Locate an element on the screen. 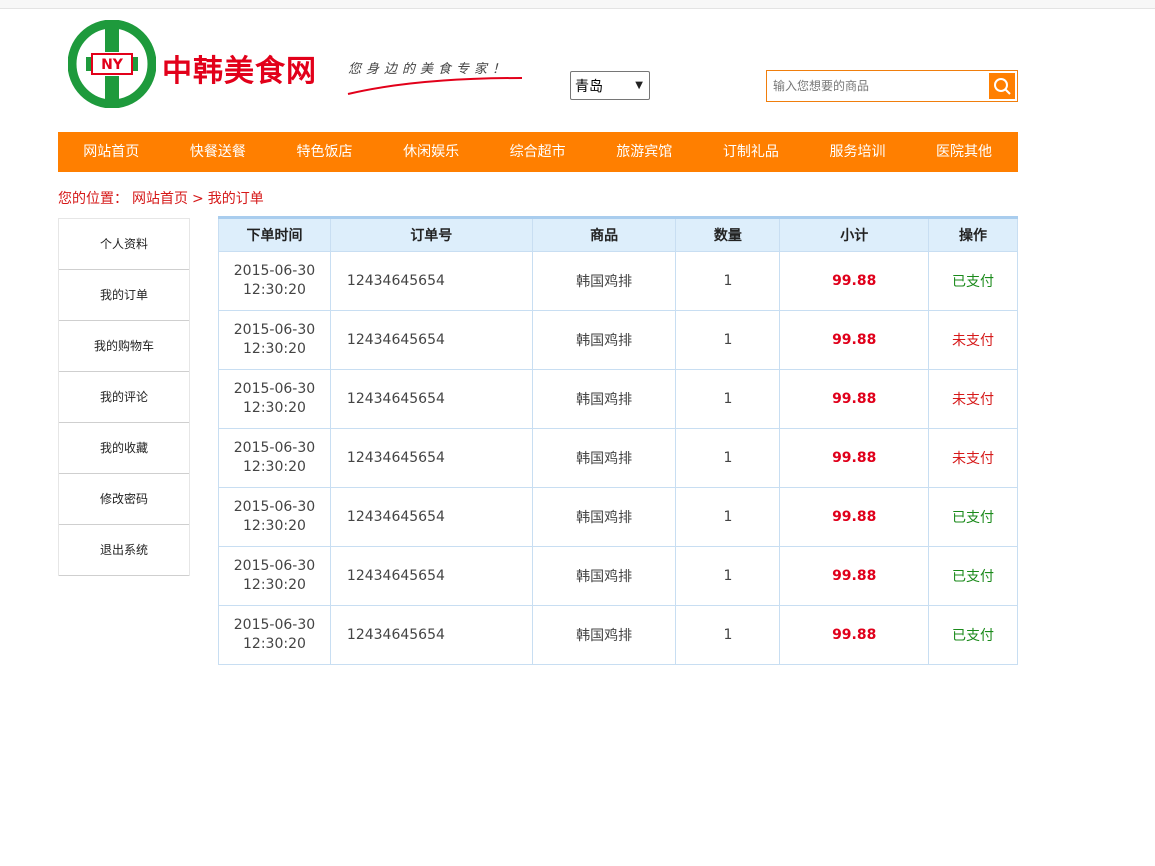 The image size is (1155, 866). sidebar-item-change-password: 修改密码 is located at coordinates (124, 499).